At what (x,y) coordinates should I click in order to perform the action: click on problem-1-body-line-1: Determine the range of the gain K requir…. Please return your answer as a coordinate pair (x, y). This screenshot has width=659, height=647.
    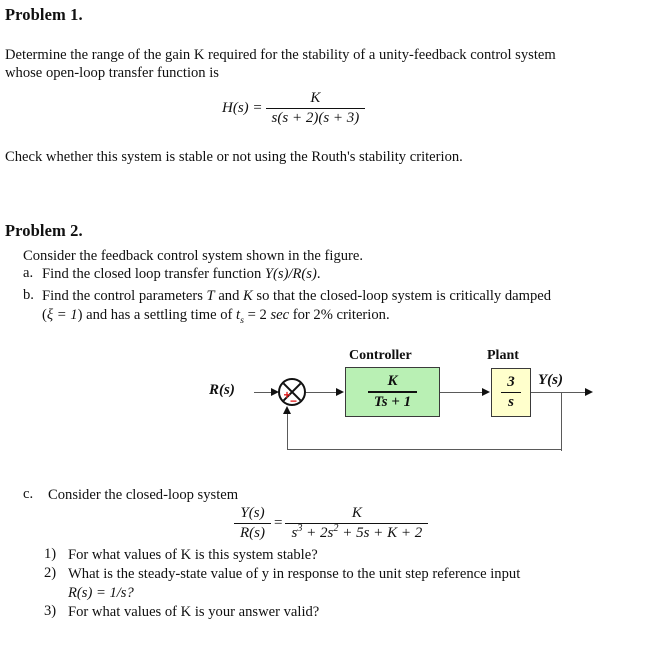
    Looking at the image, I should click on (280, 55).